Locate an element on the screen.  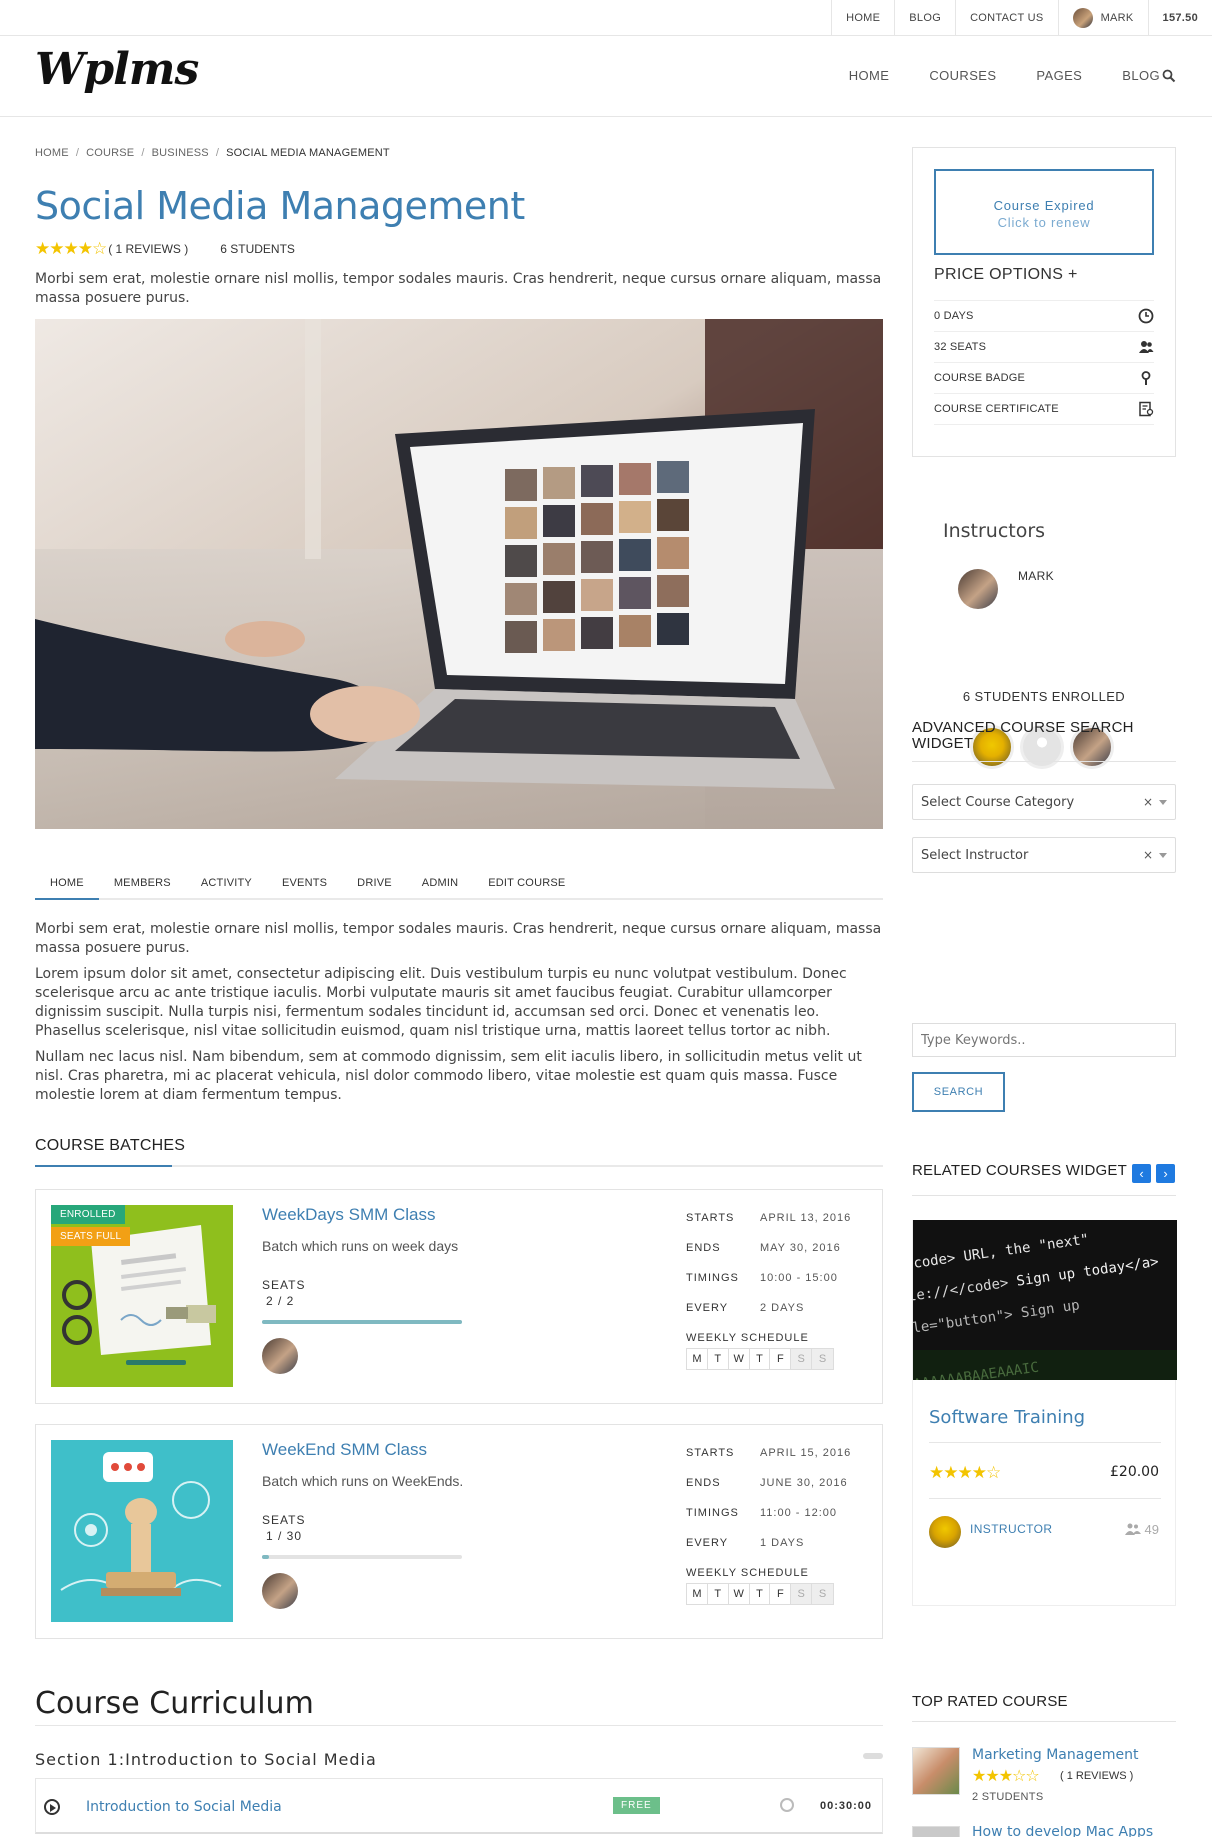
tab-edit-course: EDIT COURSE is located at coordinates (526, 883).